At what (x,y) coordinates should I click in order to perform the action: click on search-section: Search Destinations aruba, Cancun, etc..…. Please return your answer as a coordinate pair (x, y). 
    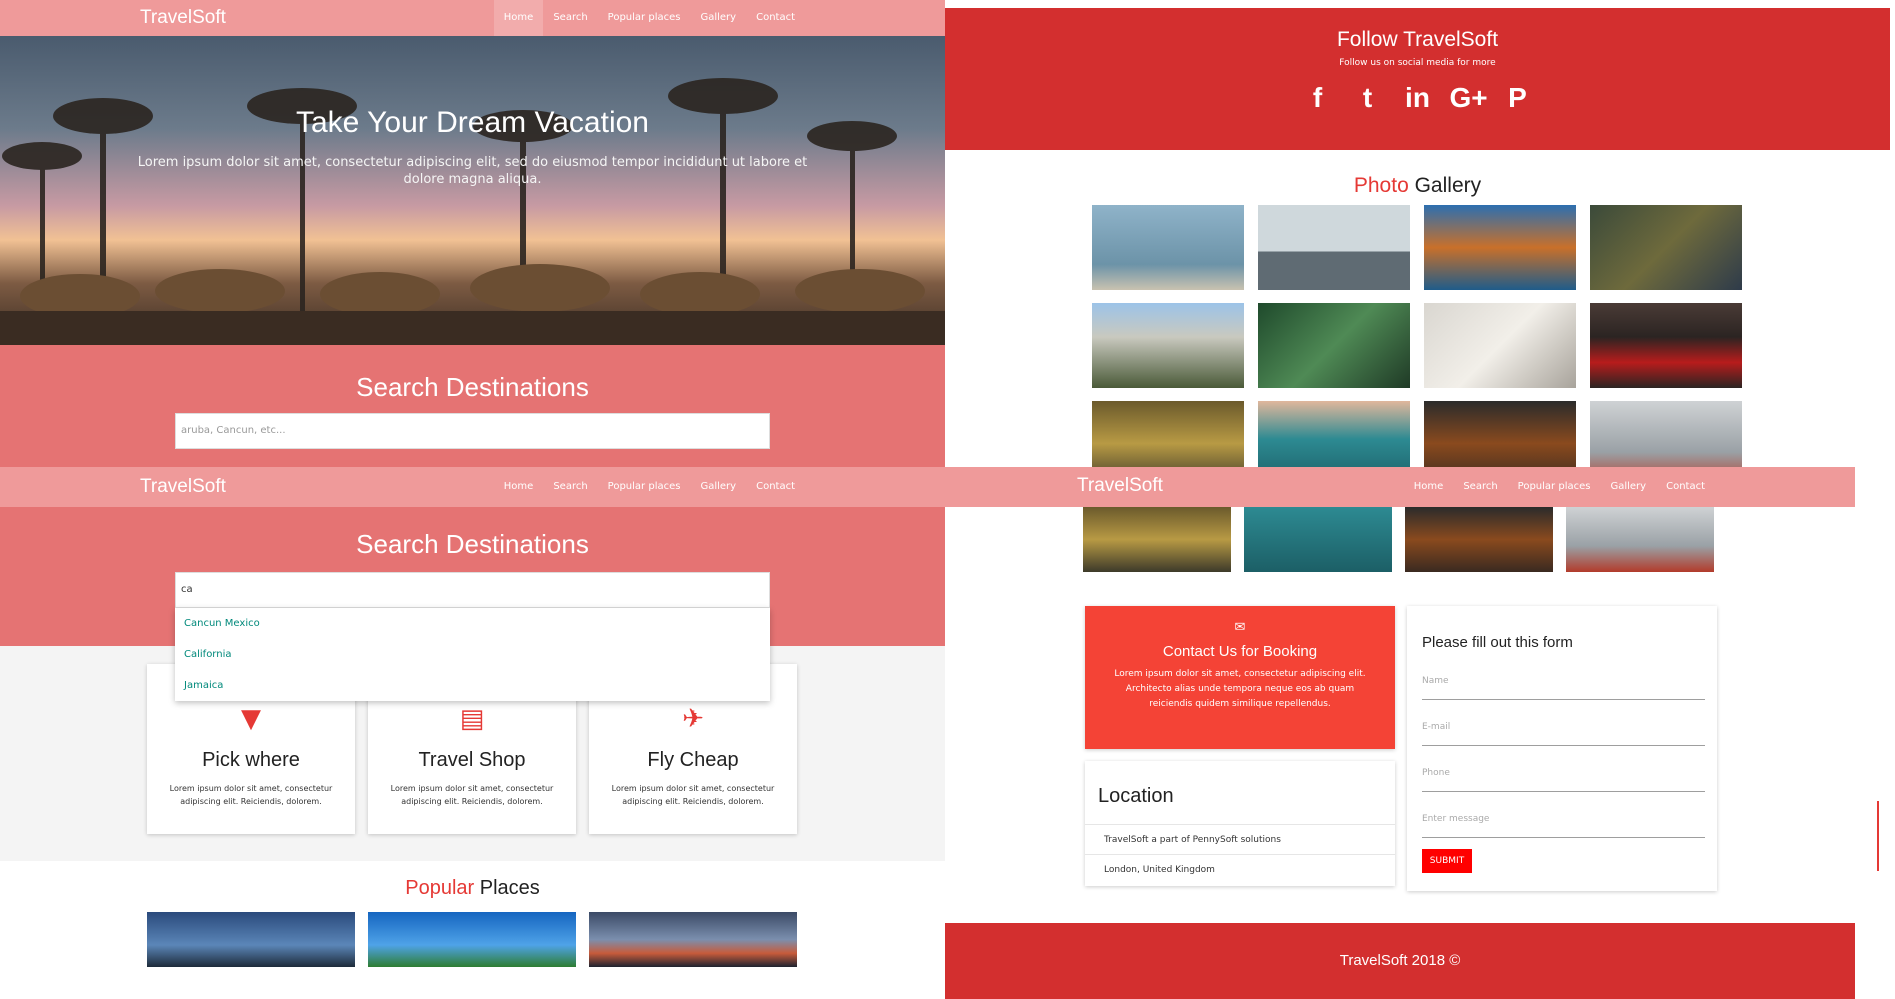
    Looking at the image, I should click on (472, 406).